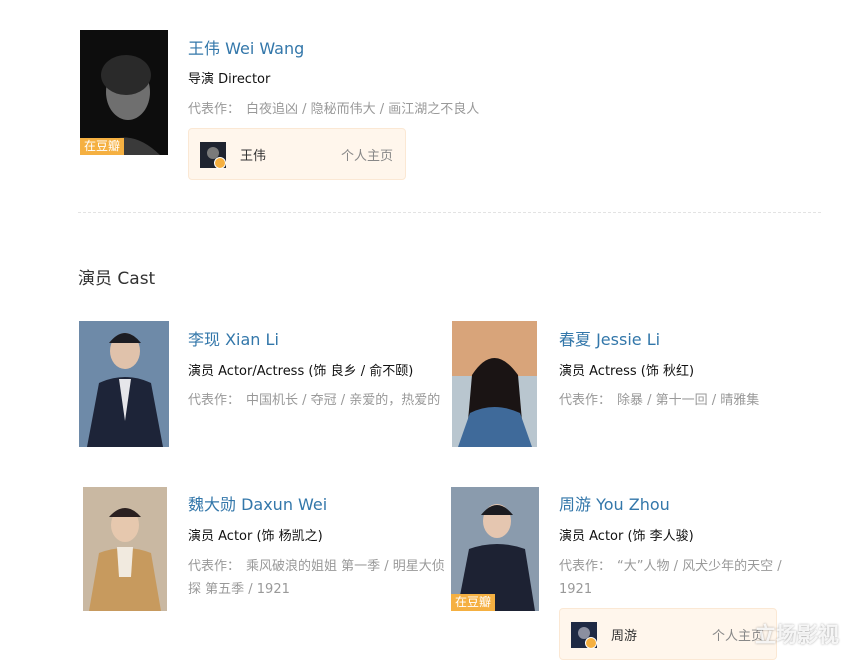 The width and height of the screenshot is (851, 669). Describe the element at coordinates (246, 49) in the screenshot. I see `director-name-link: 王伟 Wei Wang` at that location.